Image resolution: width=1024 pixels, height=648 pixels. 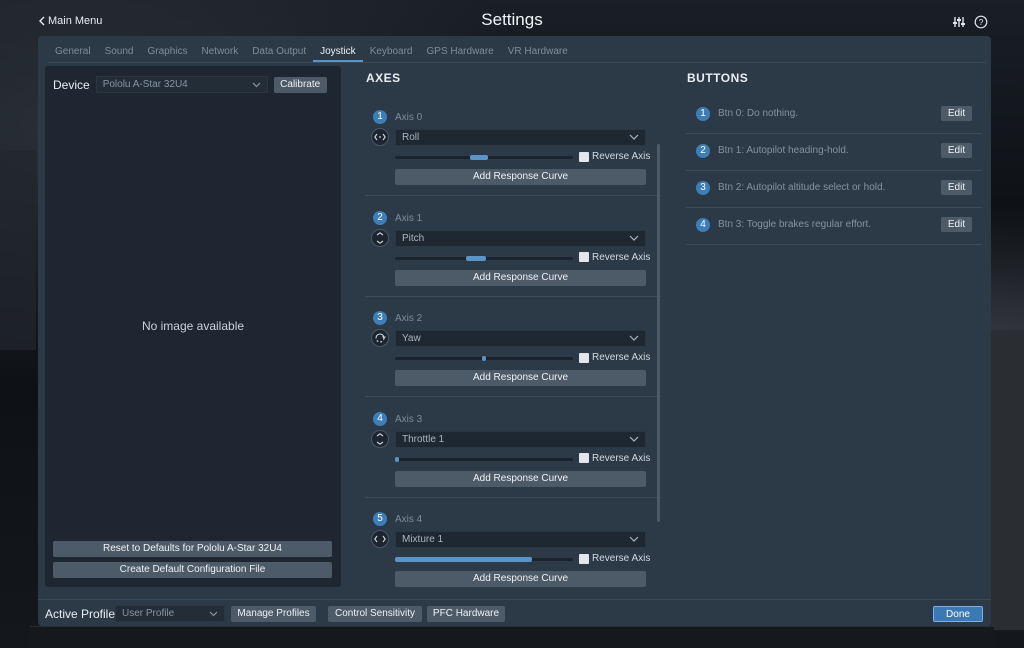 I want to click on tab-general: General, so click(x=73, y=54).